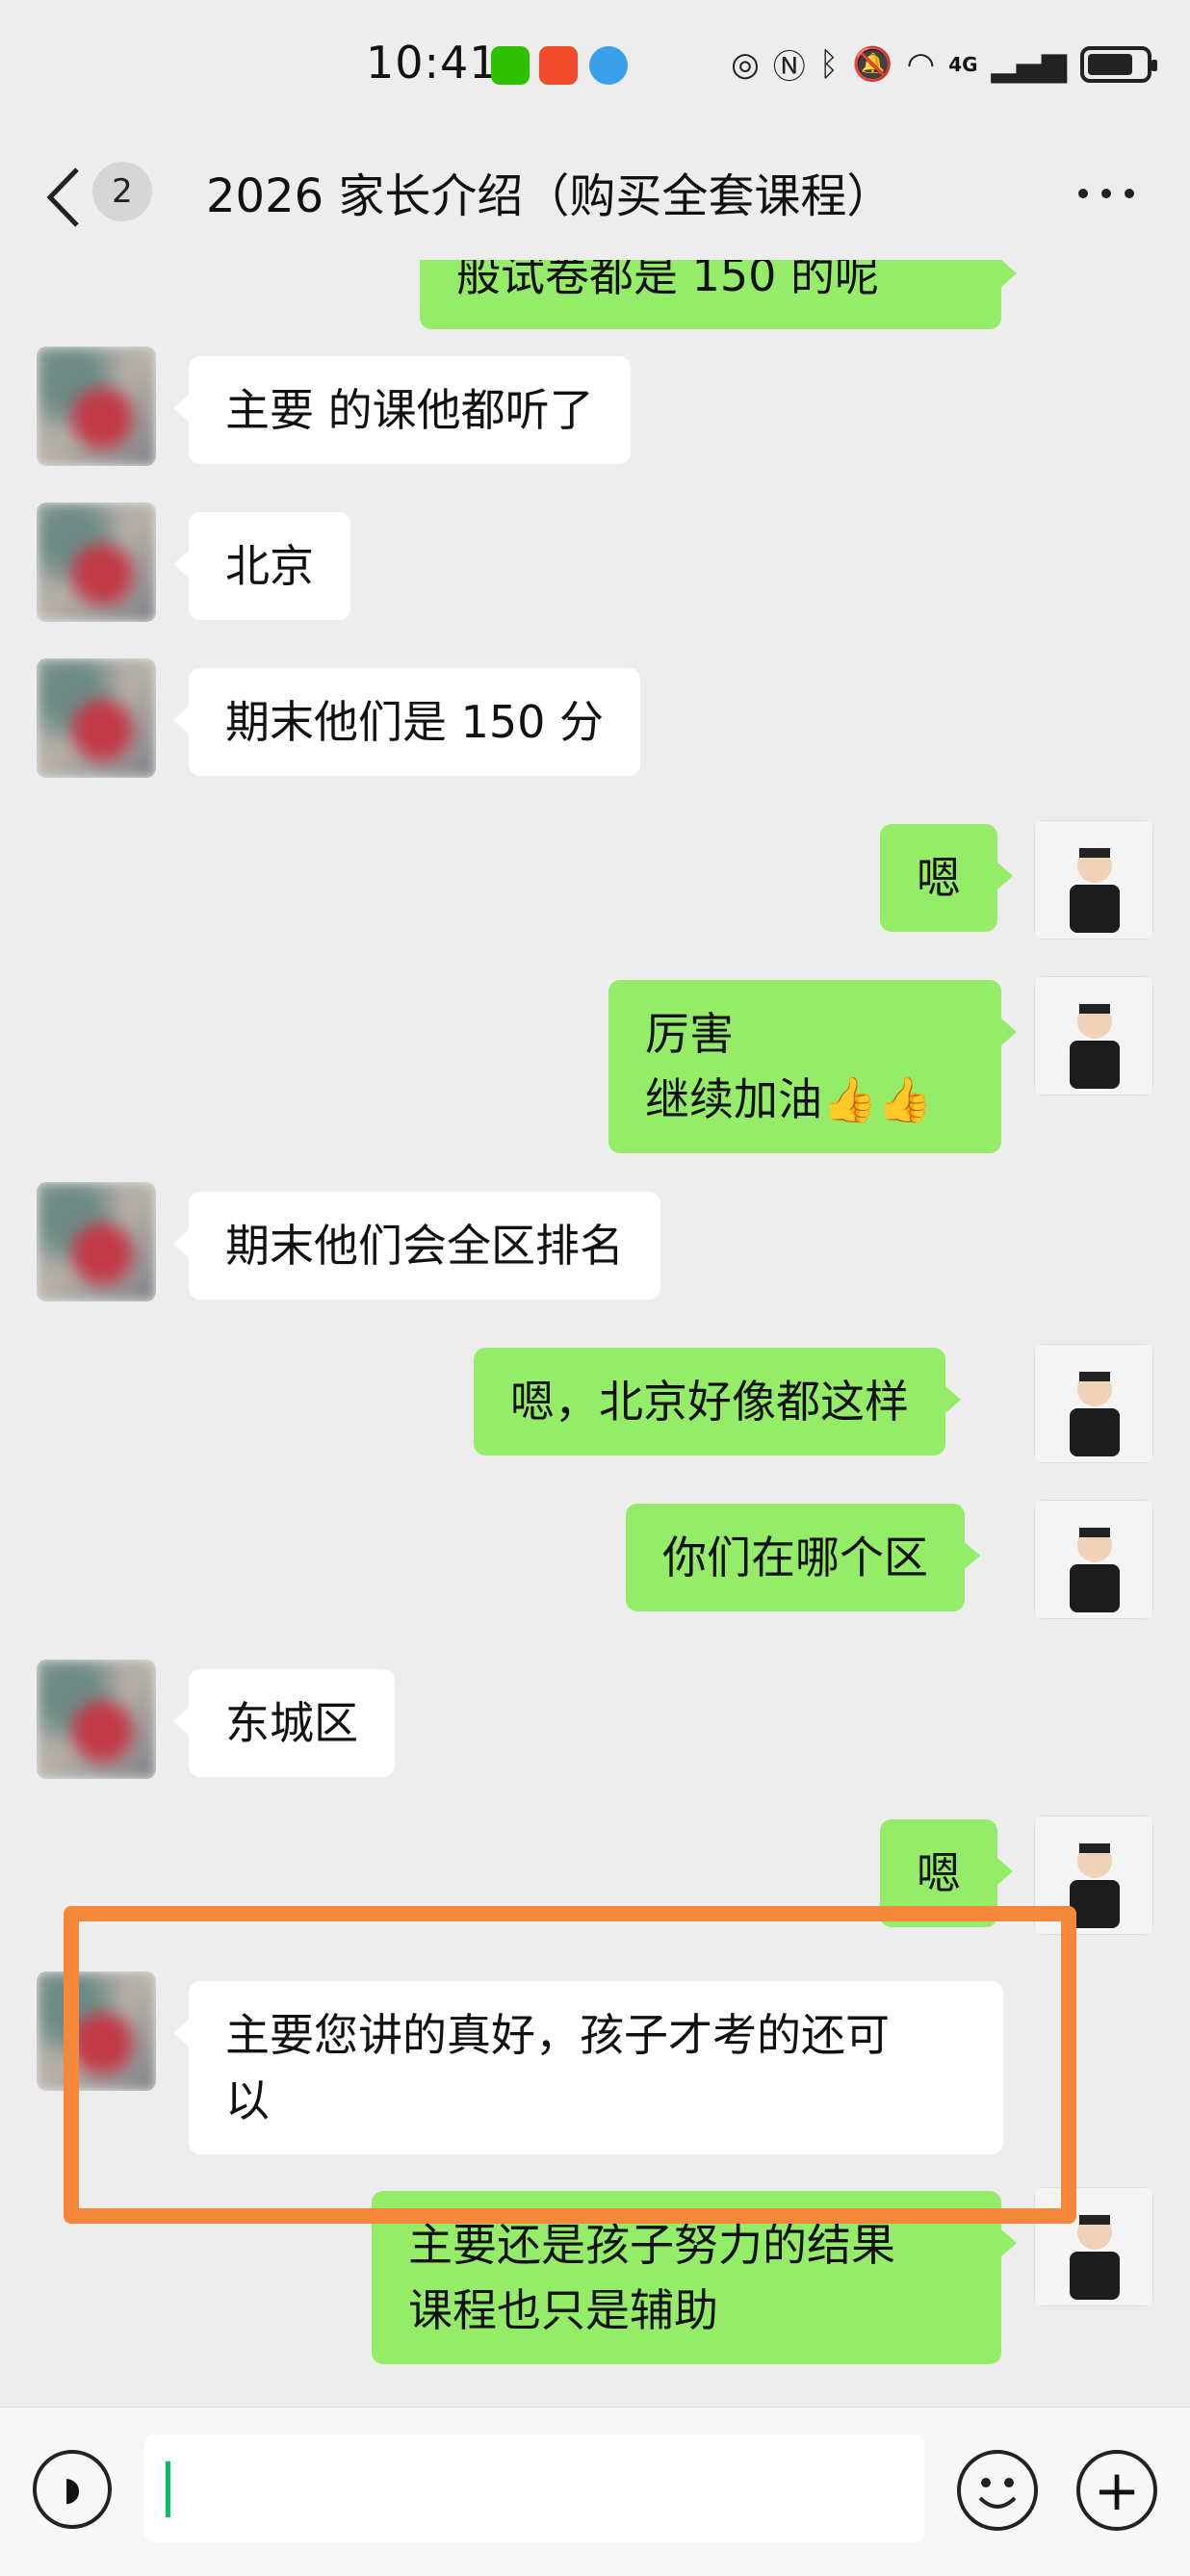 This screenshot has height=2576, width=1190. Describe the element at coordinates (947, 878) in the screenshot. I see `message-bubble-out: 嗯` at that location.